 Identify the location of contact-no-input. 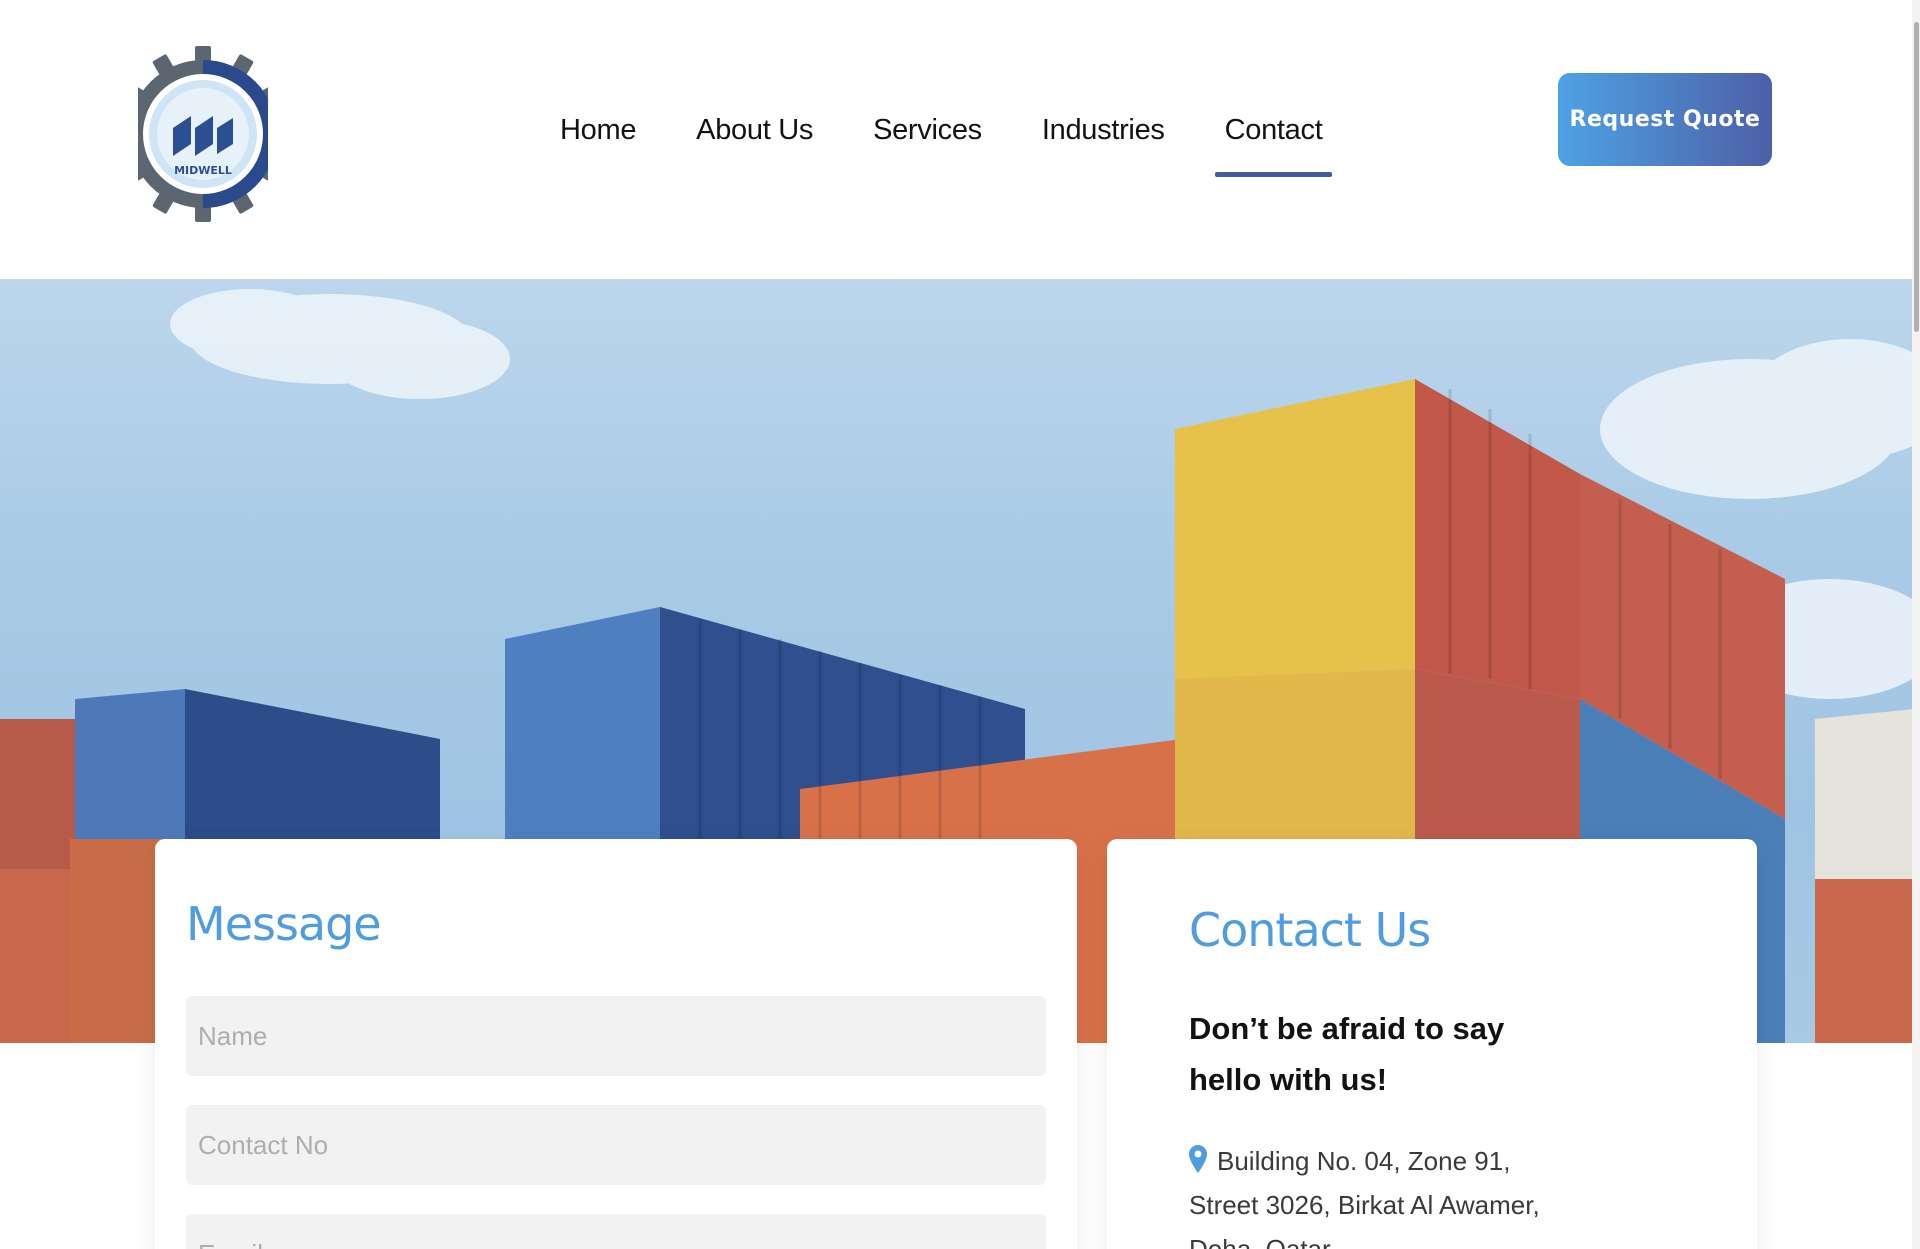
(616, 1145).